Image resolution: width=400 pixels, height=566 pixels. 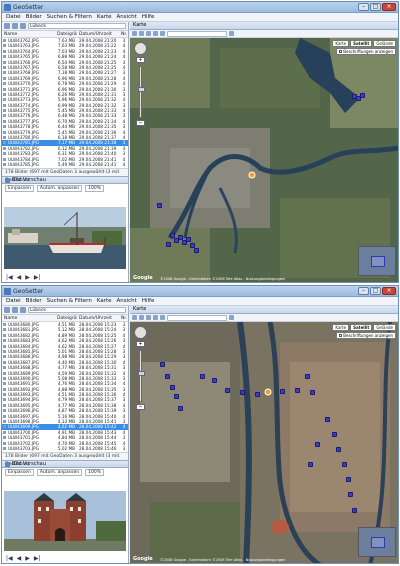 What do you see at coordinates (37, 558) in the screenshot?
I see `next-icon: ▶|` at bounding box center [37, 558].